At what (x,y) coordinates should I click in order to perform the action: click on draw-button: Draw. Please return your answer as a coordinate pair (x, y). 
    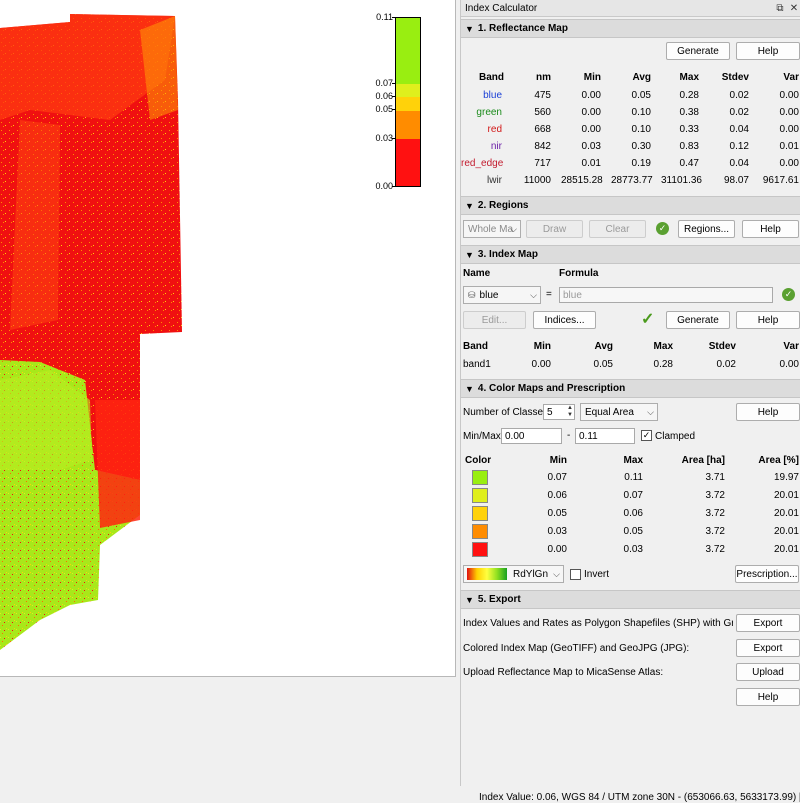
    Looking at the image, I should click on (554, 229).